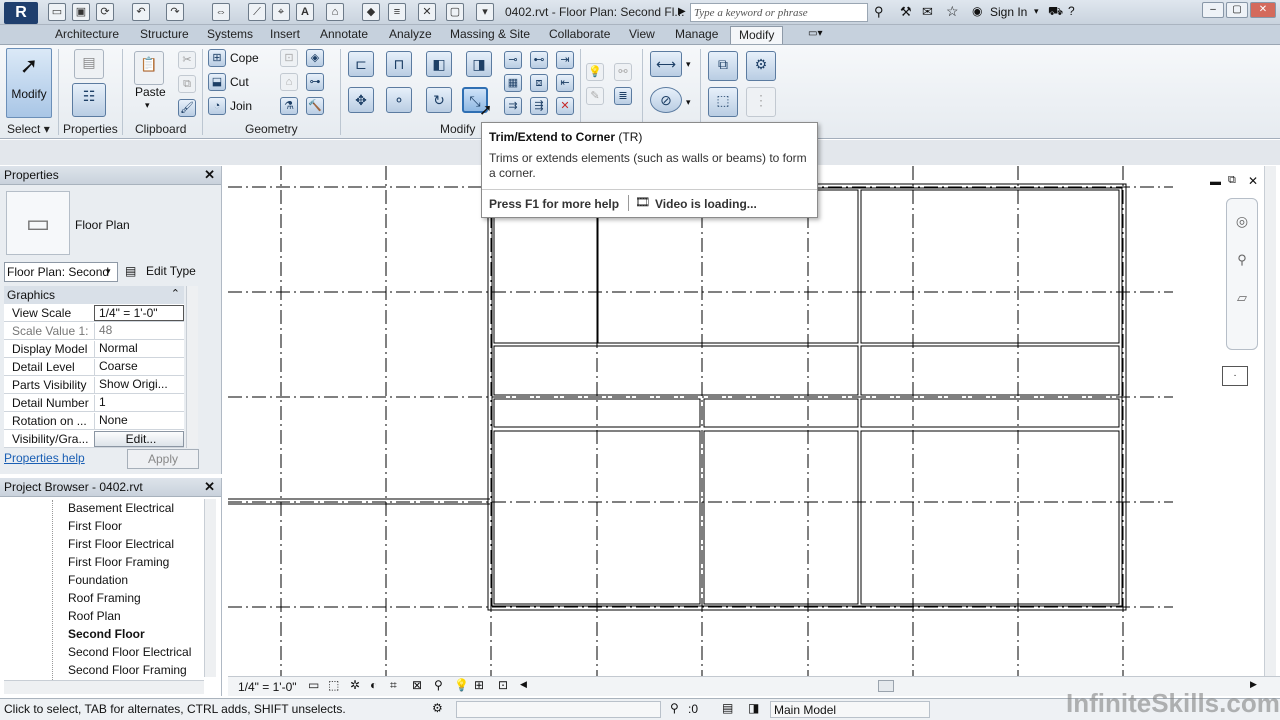 The width and height of the screenshot is (1280, 720). I want to click on close-button: ✕, so click(1263, 10).